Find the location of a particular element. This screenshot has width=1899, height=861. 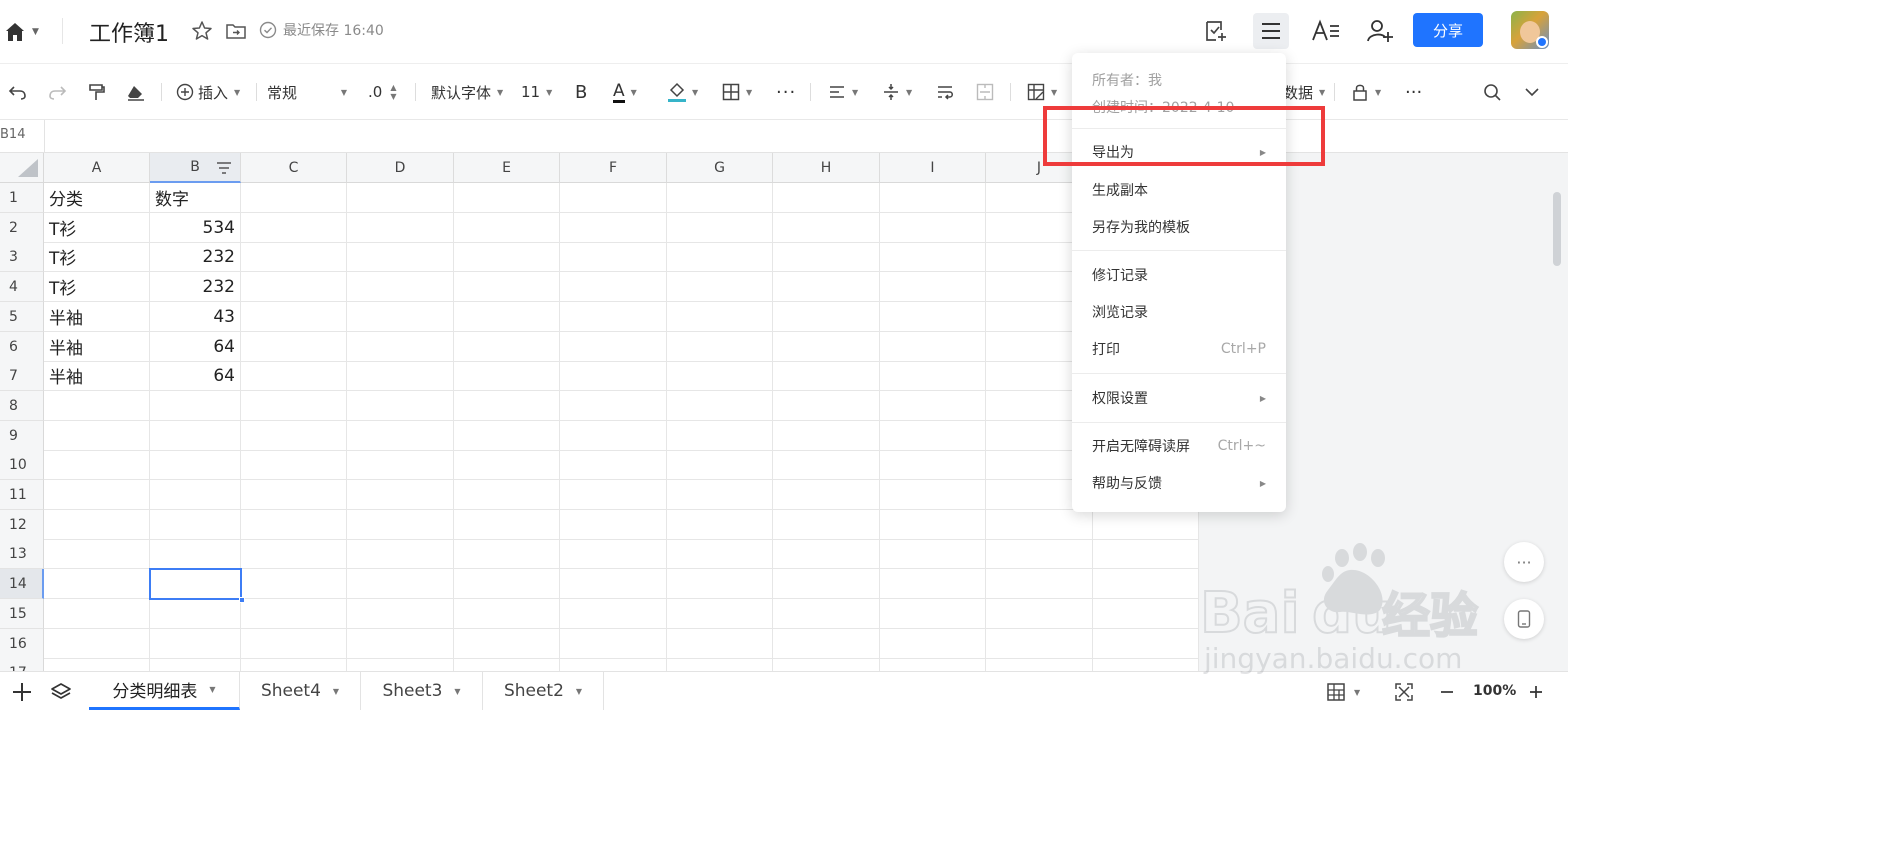

chevron-down-icon: ▼ is located at coordinates (457, 691).